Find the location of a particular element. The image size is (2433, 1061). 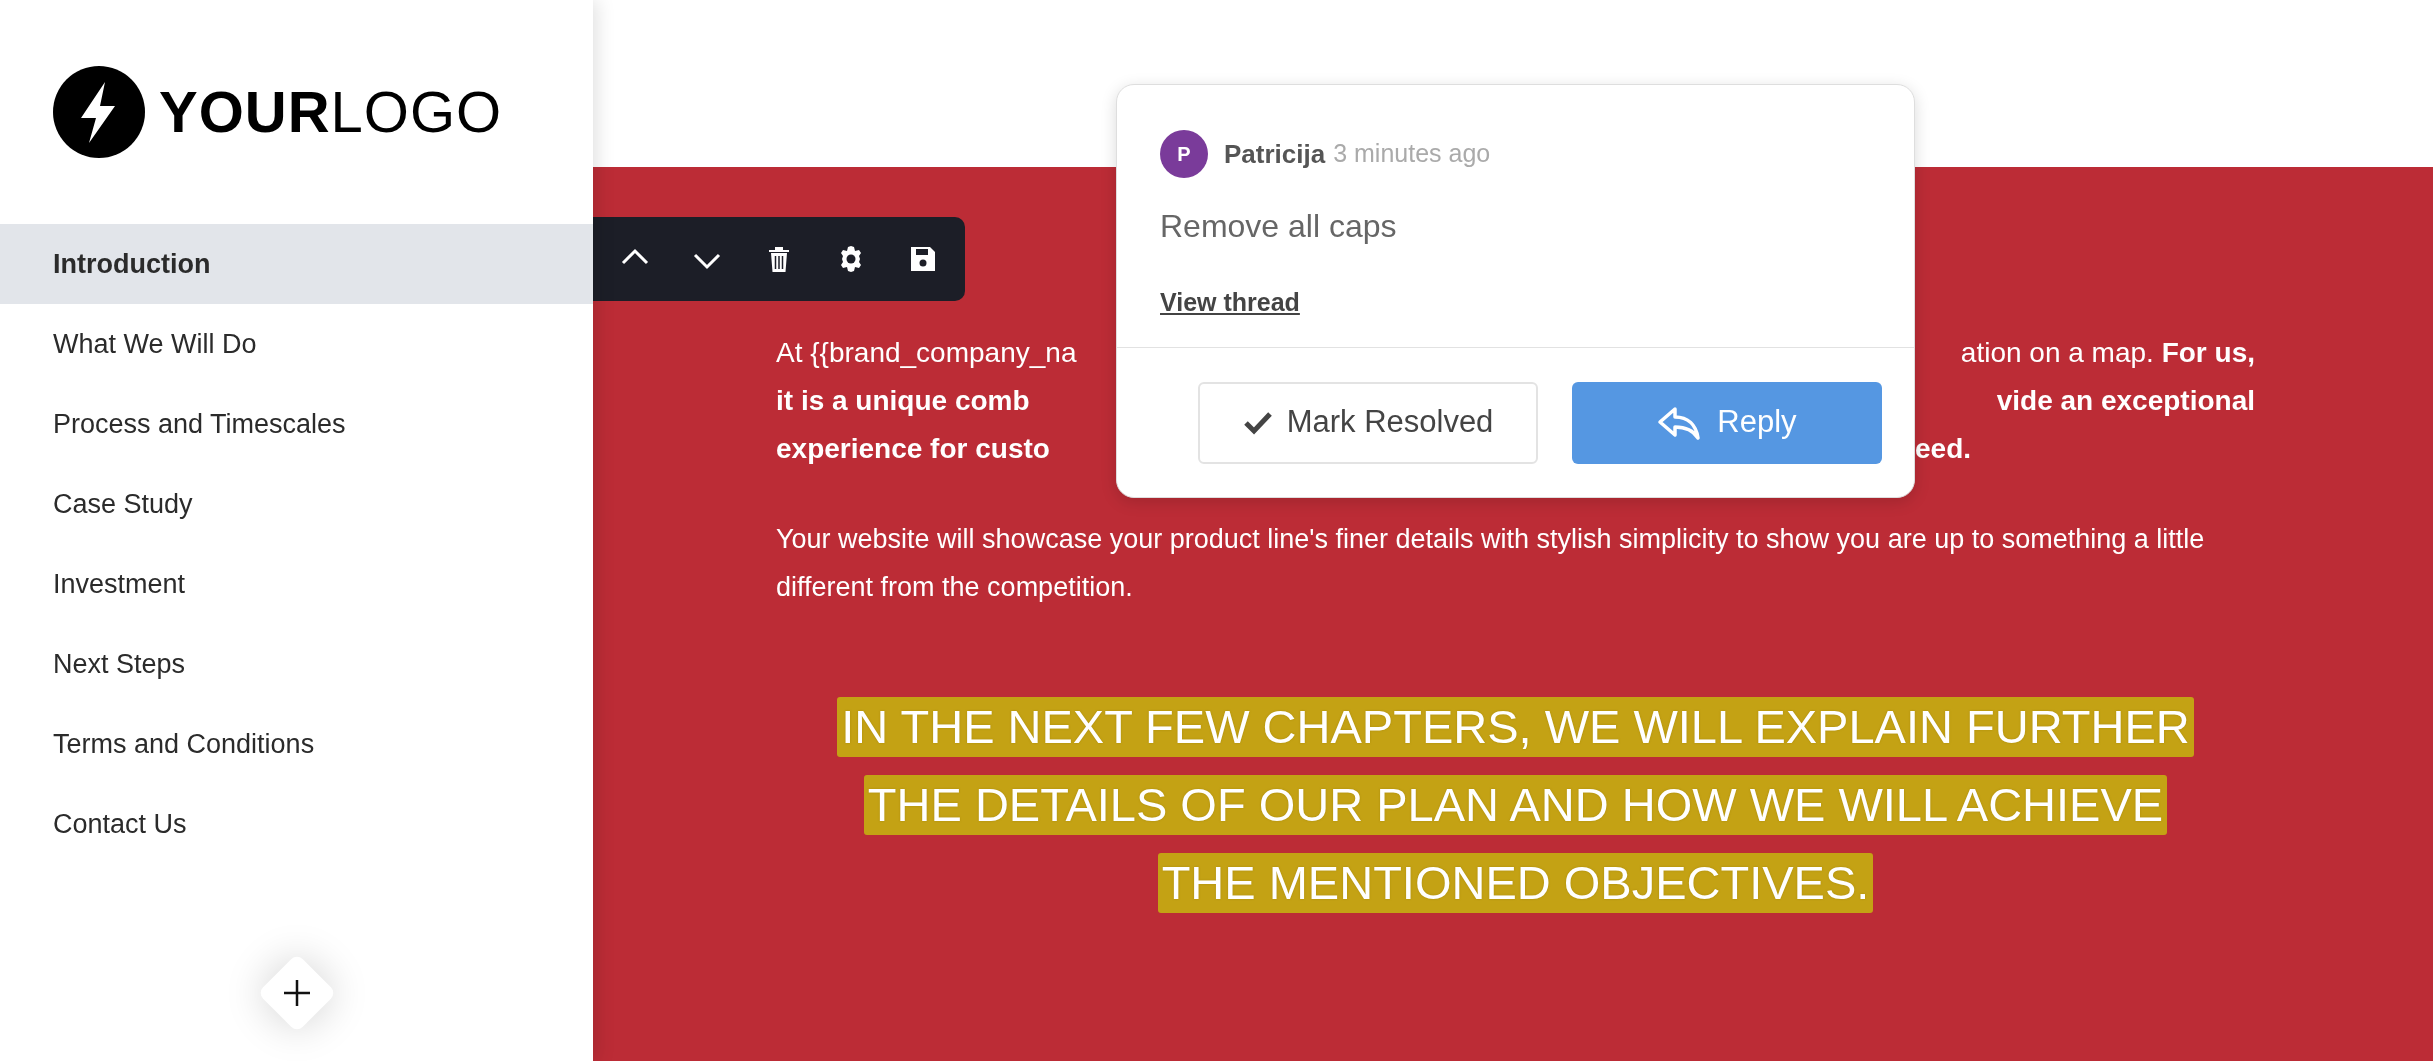

comment-author: Patricija is located at coordinates (1275, 154).